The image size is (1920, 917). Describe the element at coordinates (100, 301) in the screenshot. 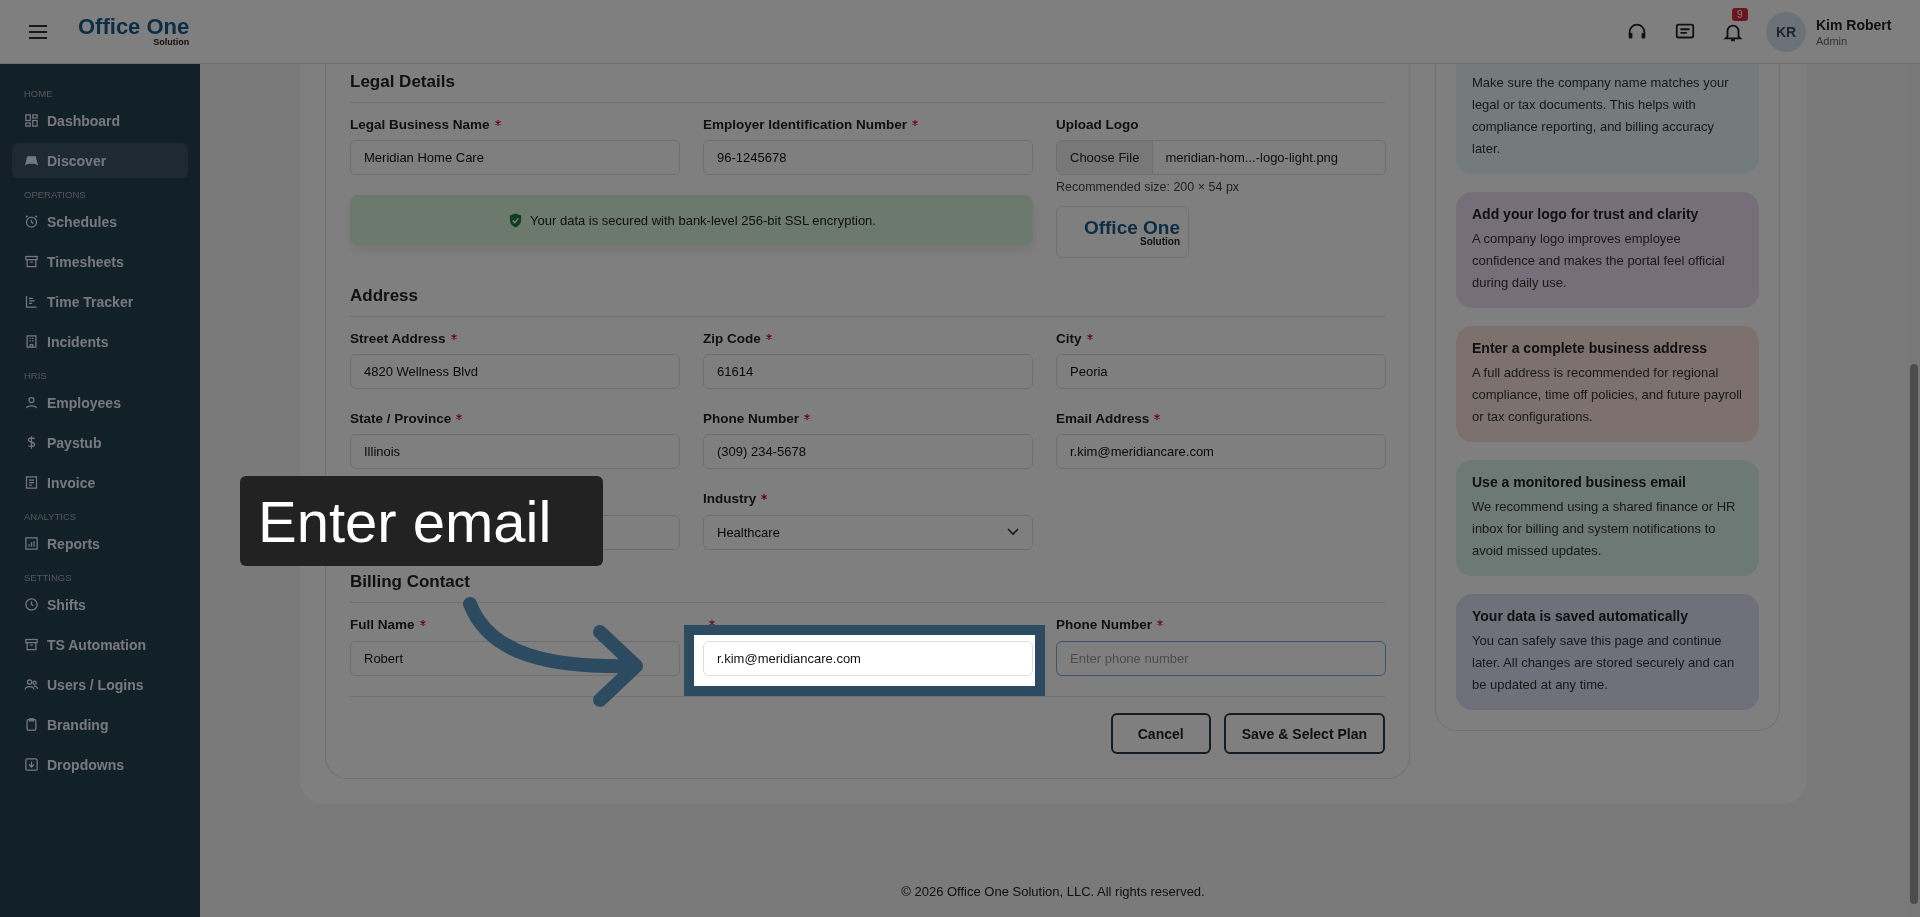

I see `nav-item: Time Tracker` at that location.